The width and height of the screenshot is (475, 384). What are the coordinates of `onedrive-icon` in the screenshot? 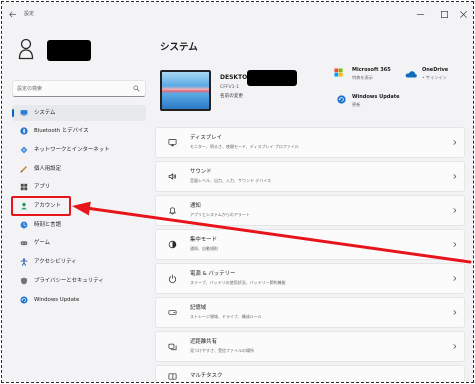 It's located at (411, 74).